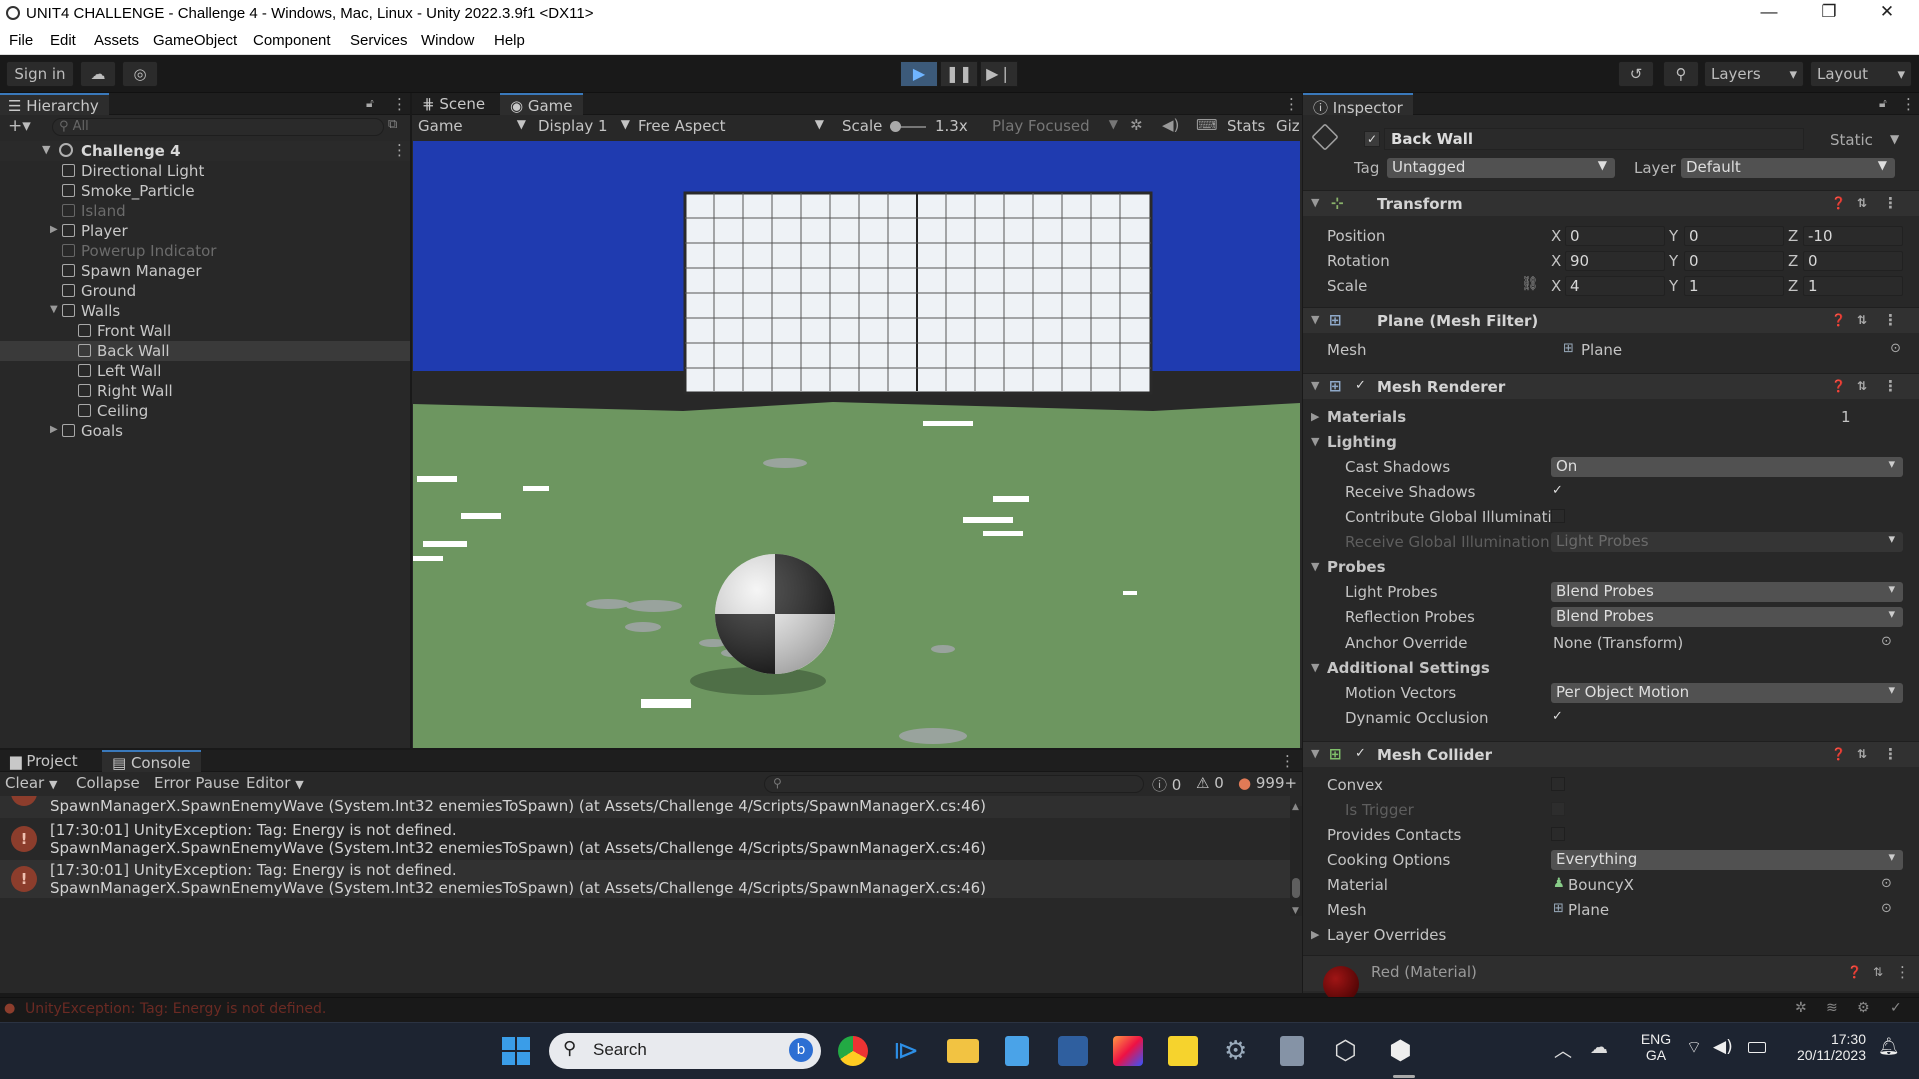 Image resolution: width=1919 pixels, height=1079 pixels. I want to click on hierarchy-item: Front Wall, so click(205, 331).